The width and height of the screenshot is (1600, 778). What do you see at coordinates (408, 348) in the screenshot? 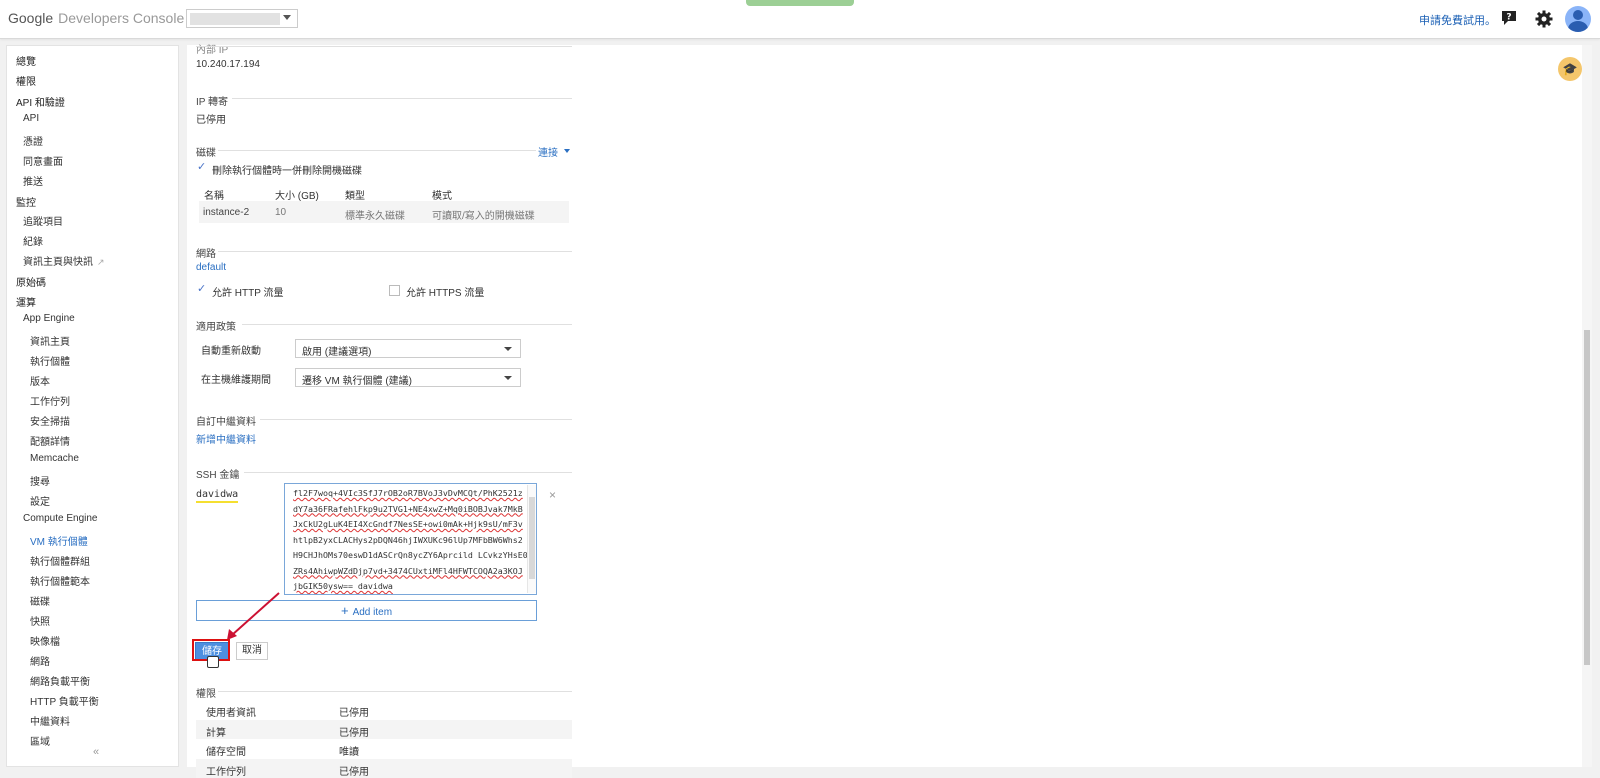
I see `auto-restart-select: 啟用 (建議選項)` at bounding box center [408, 348].